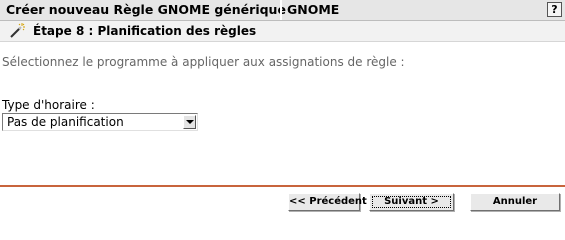 This screenshot has width=565, height=240. What do you see at coordinates (189, 122) in the screenshot?
I see `chevron-down-icon` at bounding box center [189, 122].